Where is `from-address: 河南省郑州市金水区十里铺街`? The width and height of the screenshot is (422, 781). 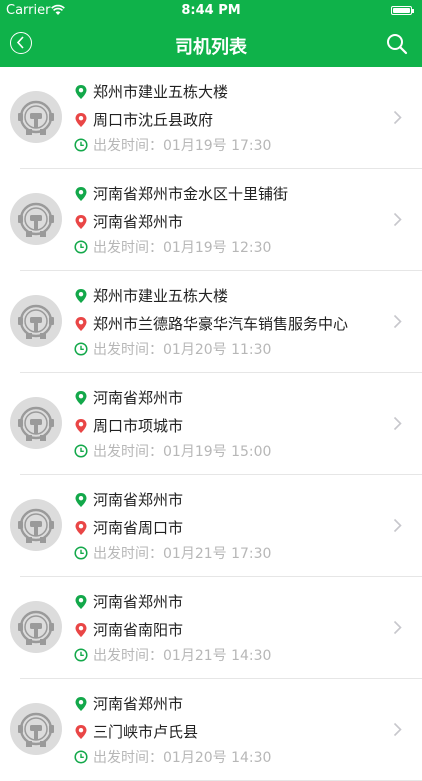
from-address: 河南省郑州市金水区十里铺街 is located at coordinates (191, 194).